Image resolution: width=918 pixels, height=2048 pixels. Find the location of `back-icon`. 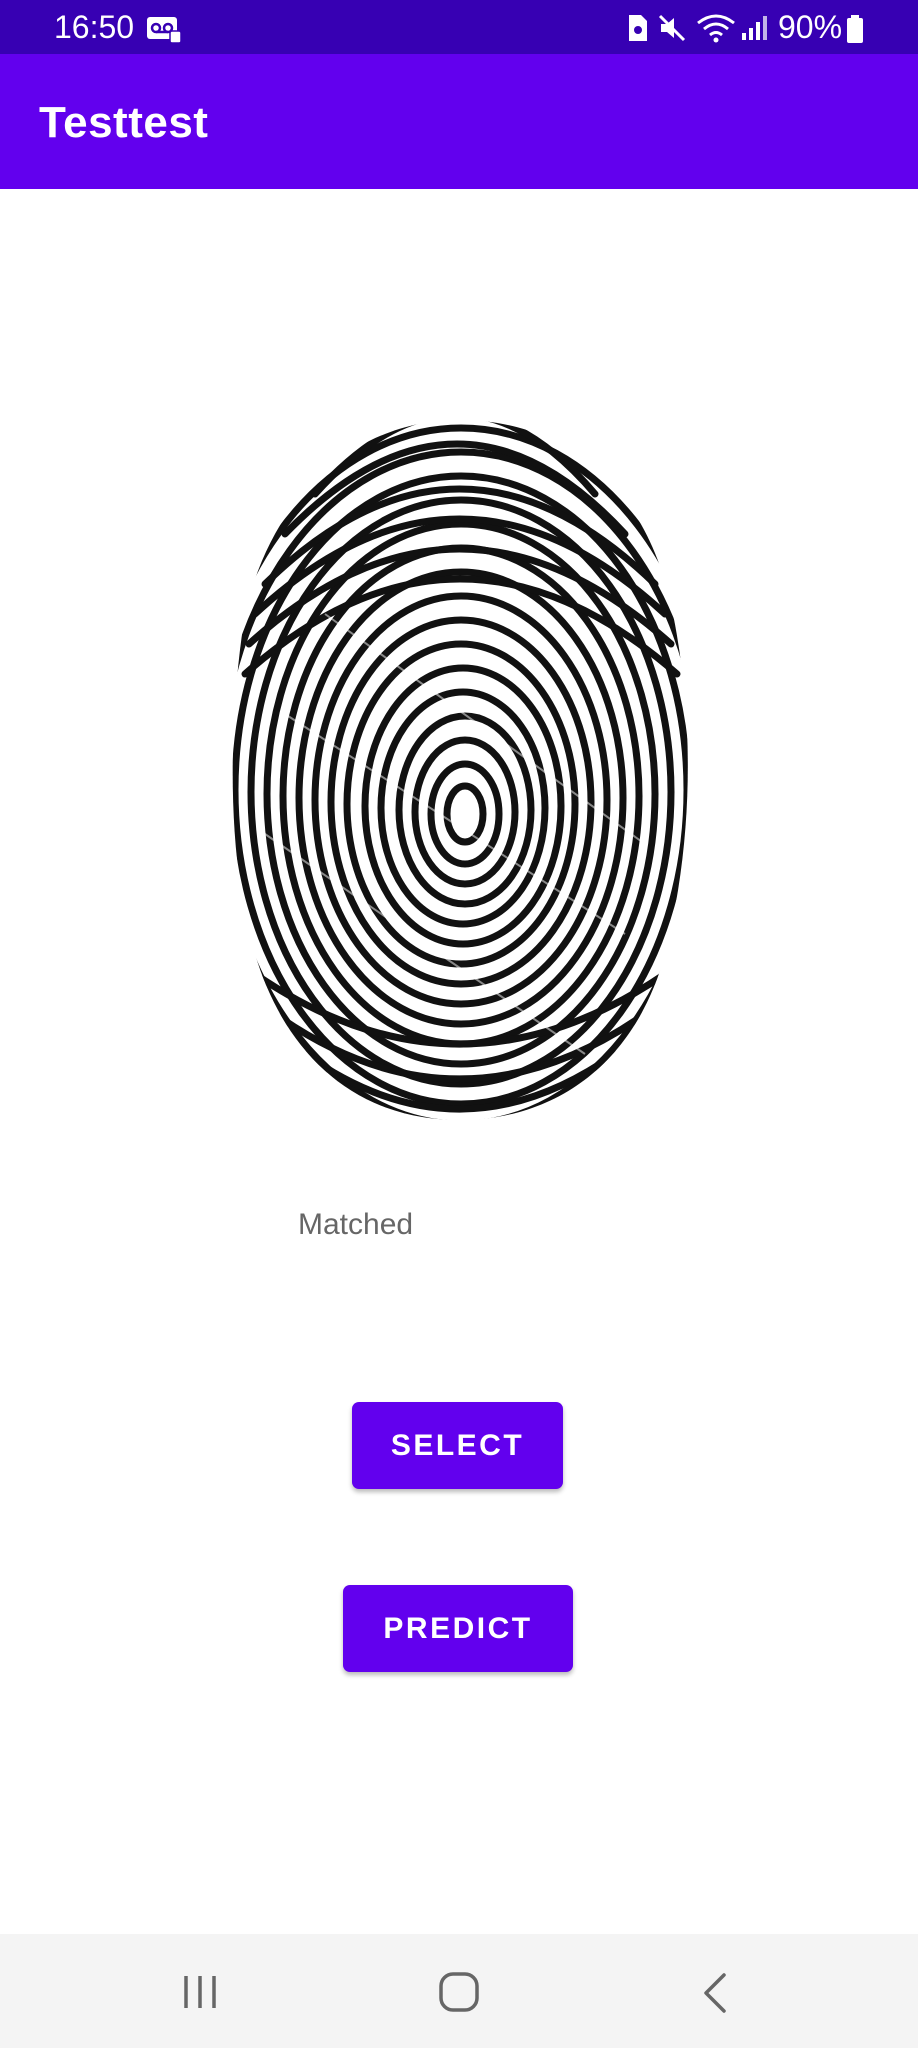

back-icon is located at coordinates (715, 1993).